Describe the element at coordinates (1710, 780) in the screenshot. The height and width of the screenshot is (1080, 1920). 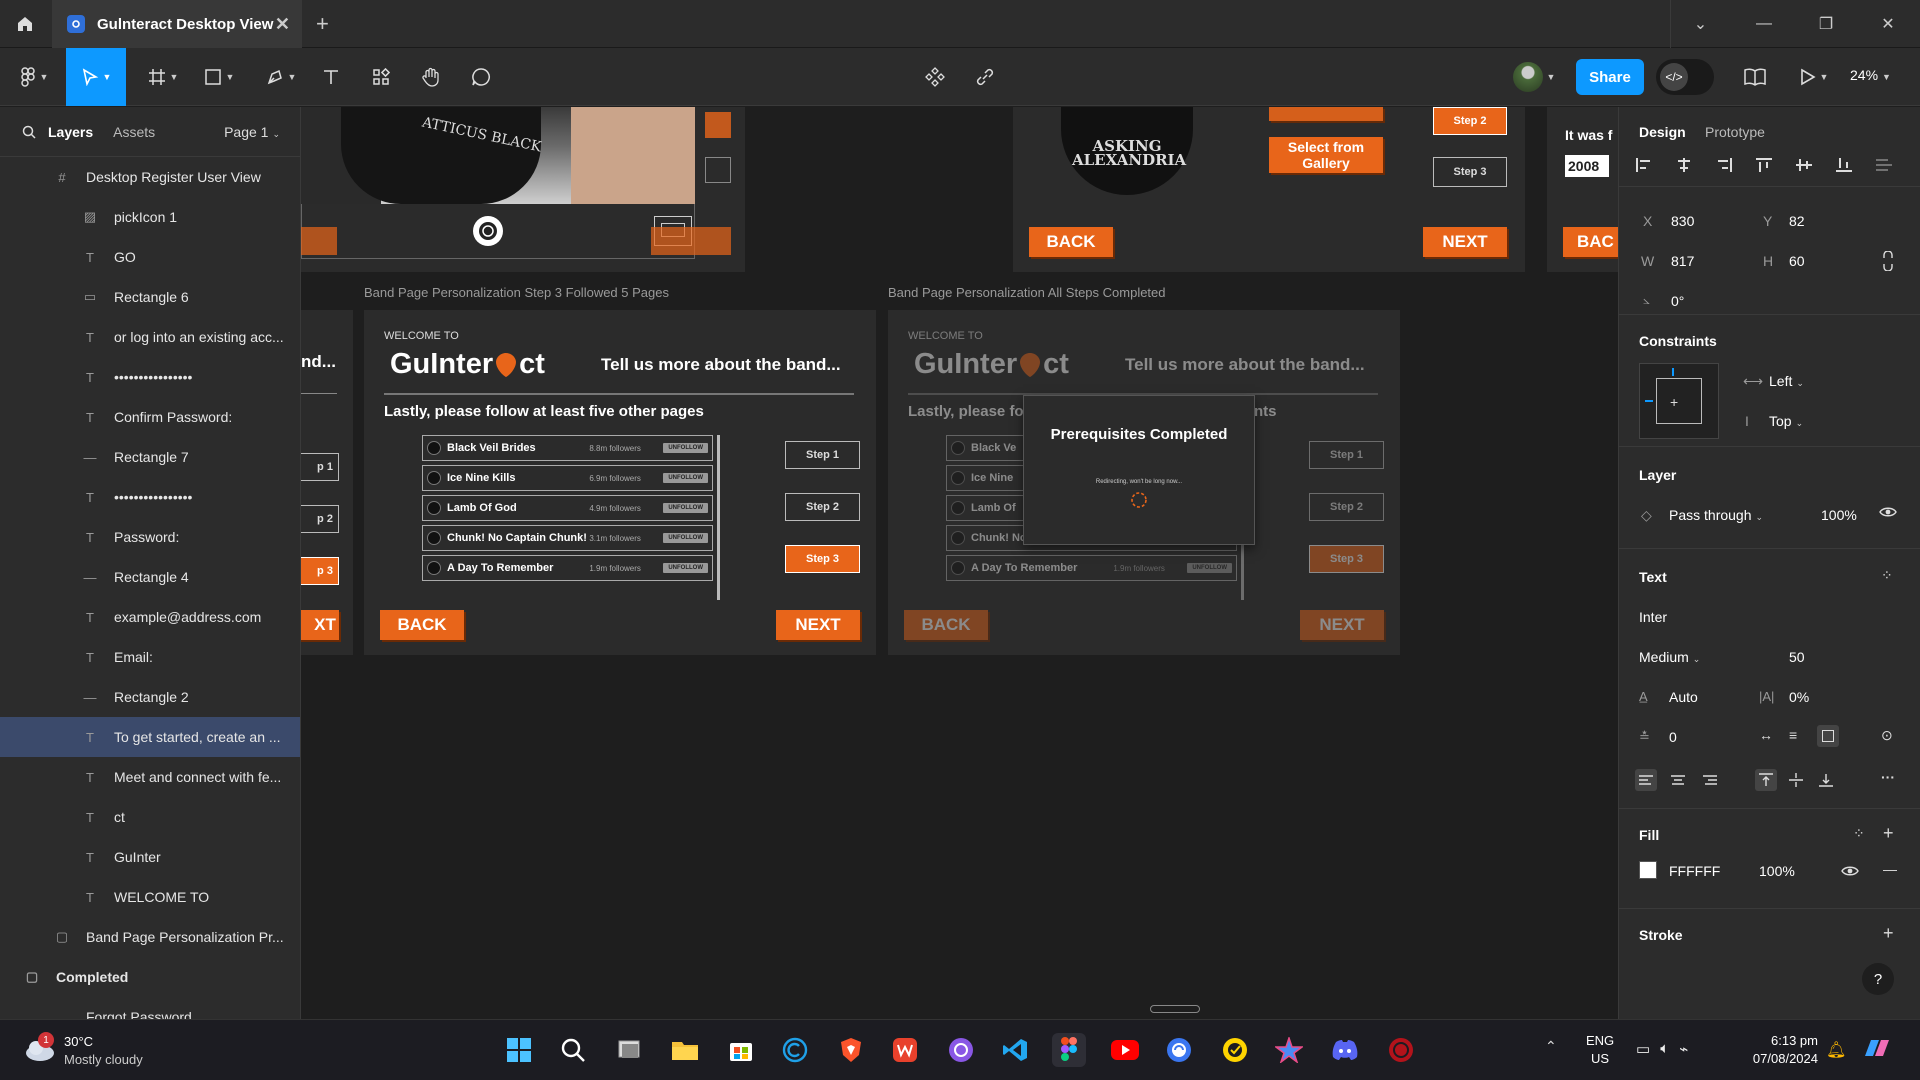
I see `text-align-right-icon` at that location.